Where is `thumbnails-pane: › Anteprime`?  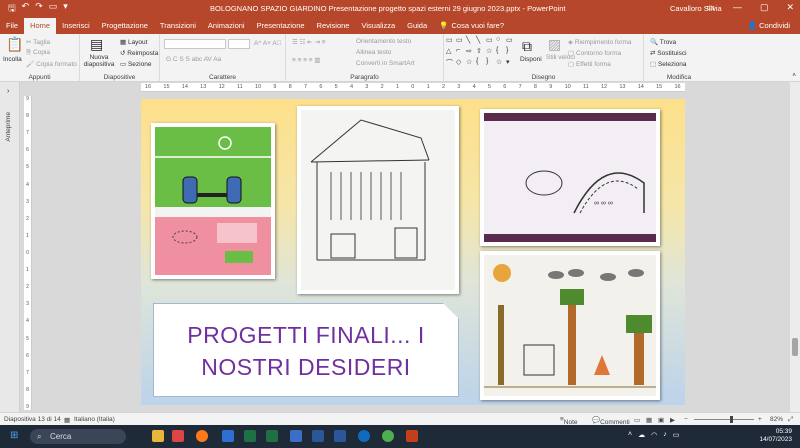
thumbnails-pane: › Anteprime is located at coordinates (10, 247).